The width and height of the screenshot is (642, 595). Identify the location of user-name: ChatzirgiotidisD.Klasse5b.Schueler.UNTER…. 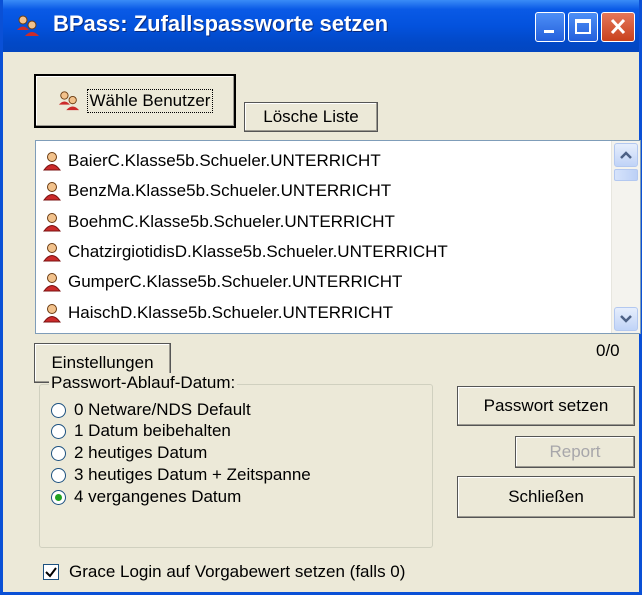
(258, 251).